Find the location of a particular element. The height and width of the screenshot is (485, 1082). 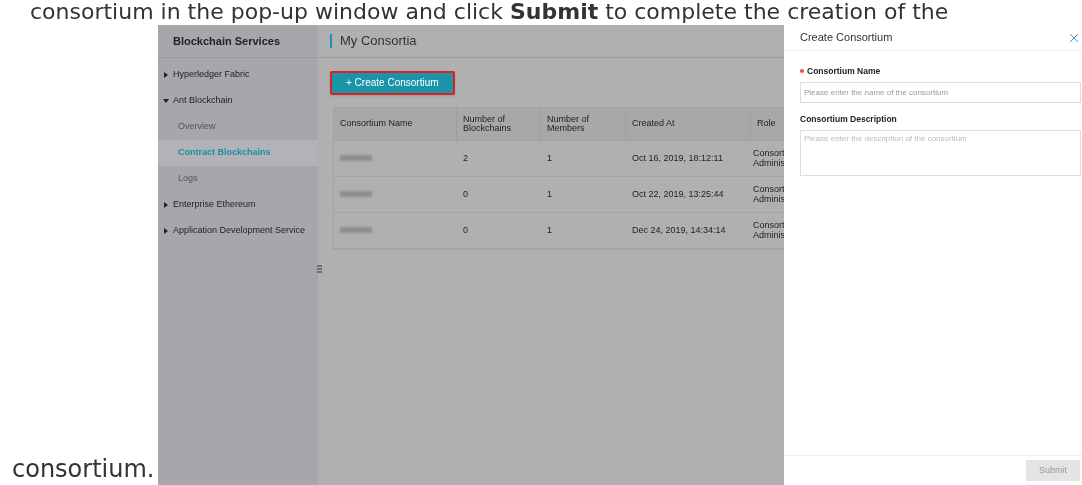

table-cell-text: 2 is located at coordinates (466, 158).